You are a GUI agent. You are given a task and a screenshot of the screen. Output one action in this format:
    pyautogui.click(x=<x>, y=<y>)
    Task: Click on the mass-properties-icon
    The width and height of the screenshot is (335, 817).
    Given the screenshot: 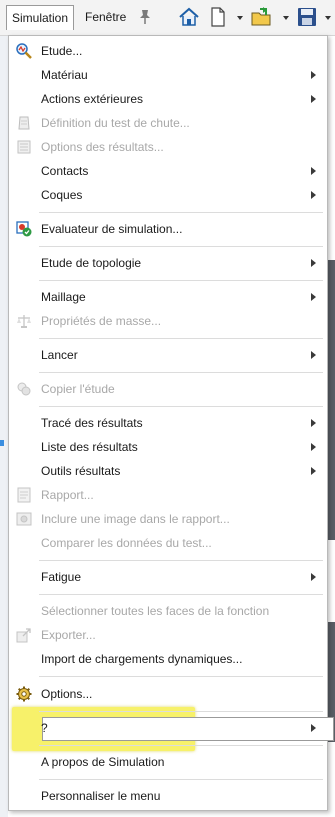 What is the action you would take?
    pyautogui.click(x=24, y=321)
    